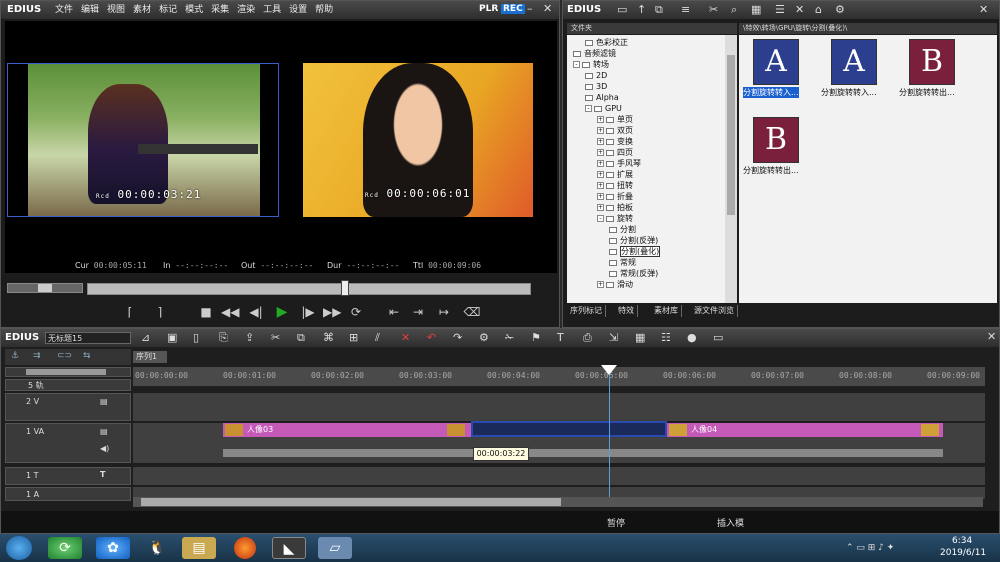  What do you see at coordinates (640, 337) in the screenshot?
I see `tool-grid-icon: ▦` at bounding box center [640, 337].